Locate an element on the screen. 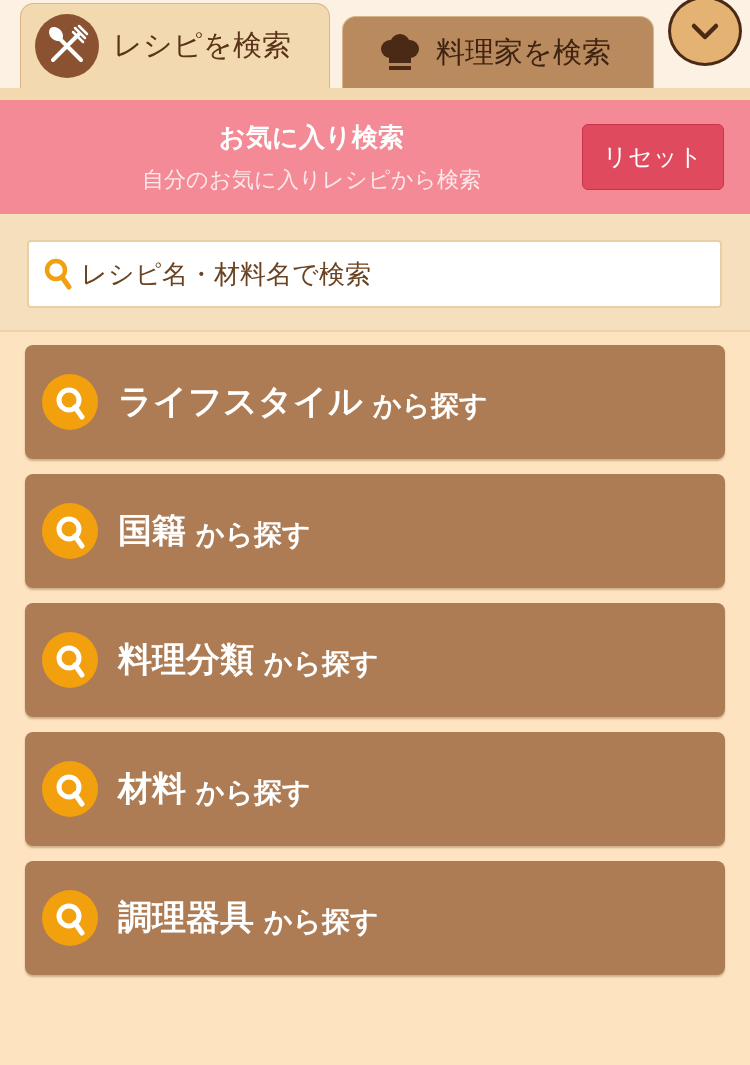 This screenshot has height=1065, width=750. category-button: 国籍 から探す is located at coordinates (375, 531).